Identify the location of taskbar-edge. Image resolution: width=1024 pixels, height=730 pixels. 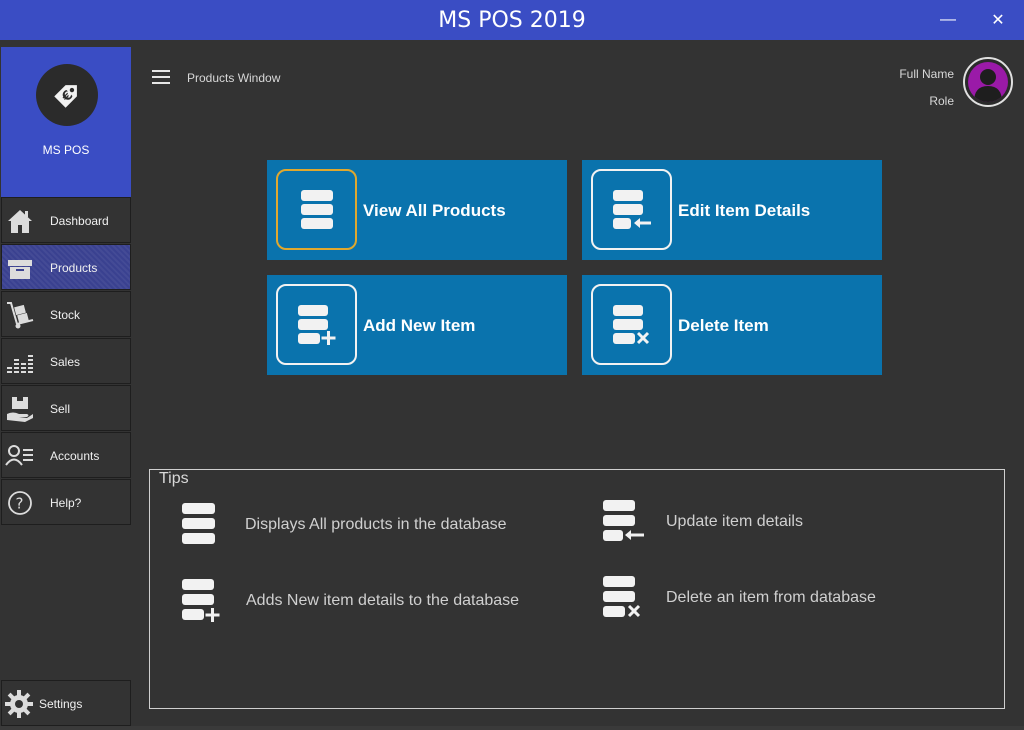
(512, 728).